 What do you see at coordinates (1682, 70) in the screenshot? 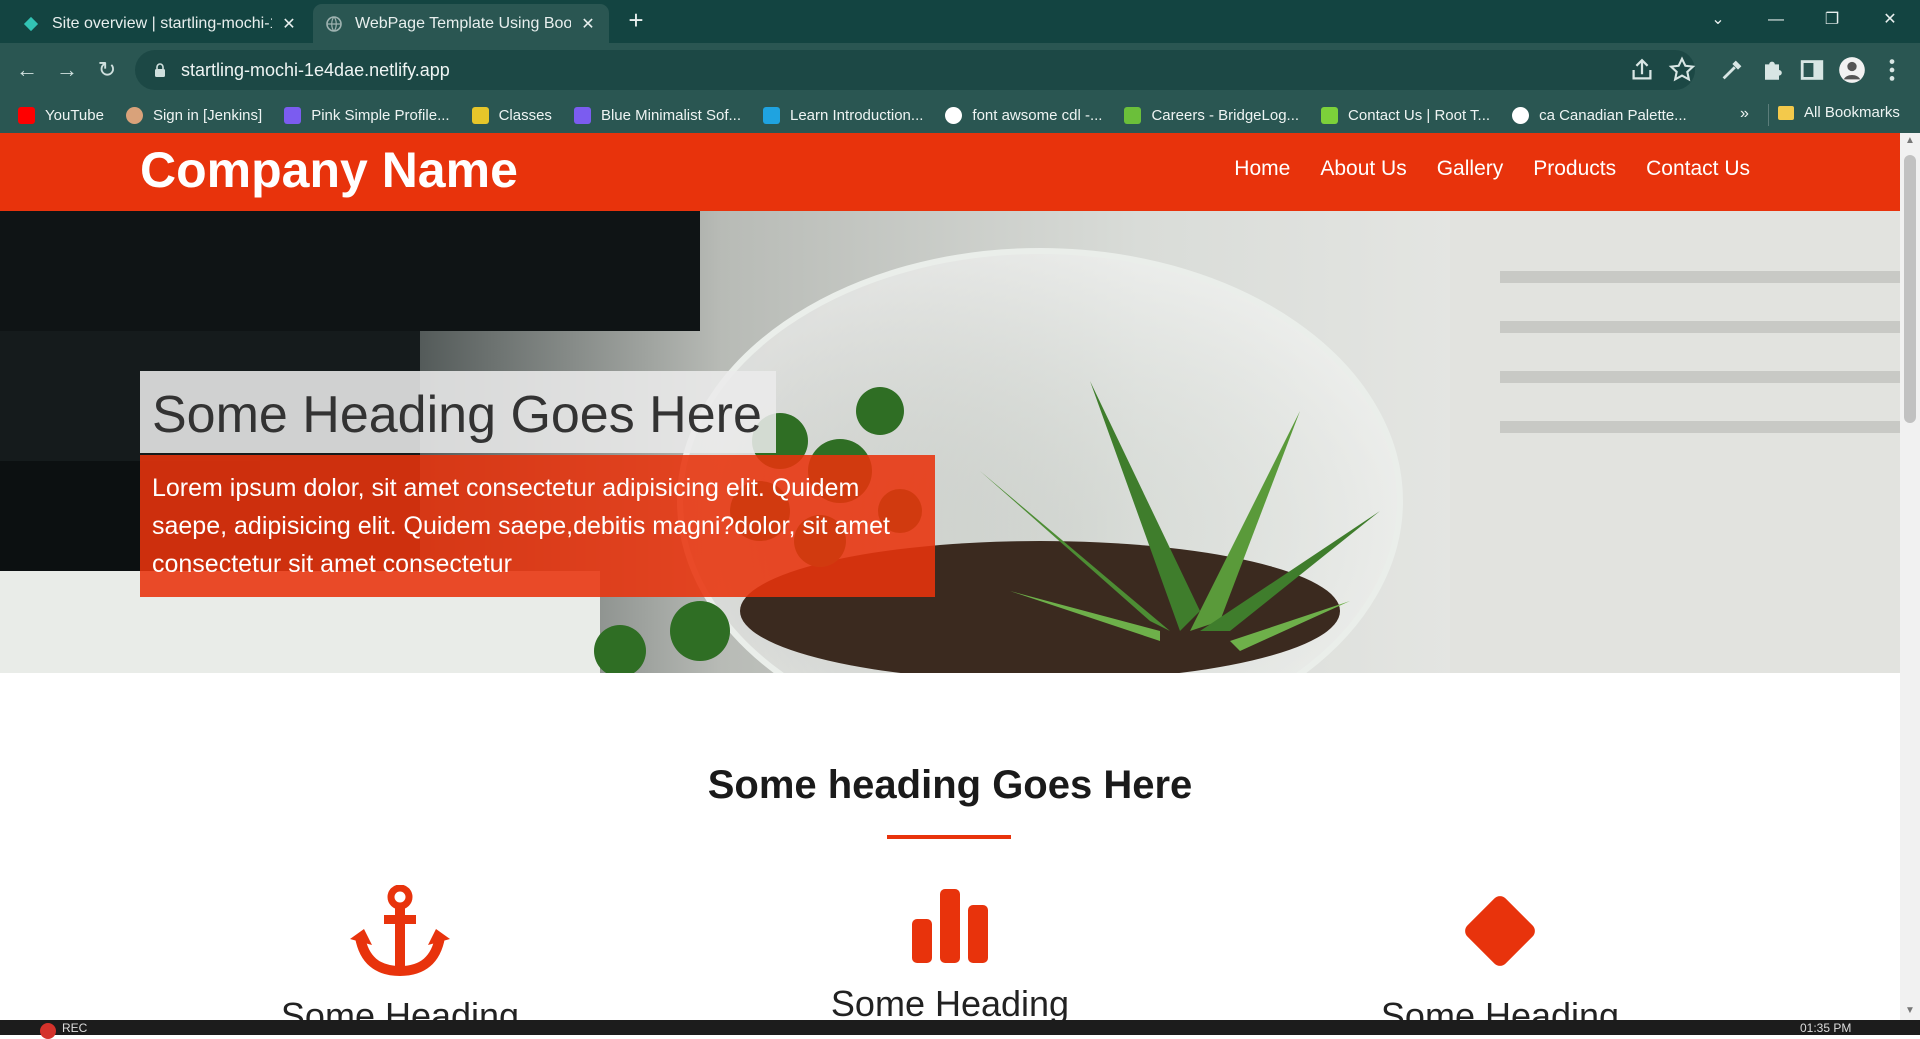
I see `star-icon` at bounding box center [1682, 70].